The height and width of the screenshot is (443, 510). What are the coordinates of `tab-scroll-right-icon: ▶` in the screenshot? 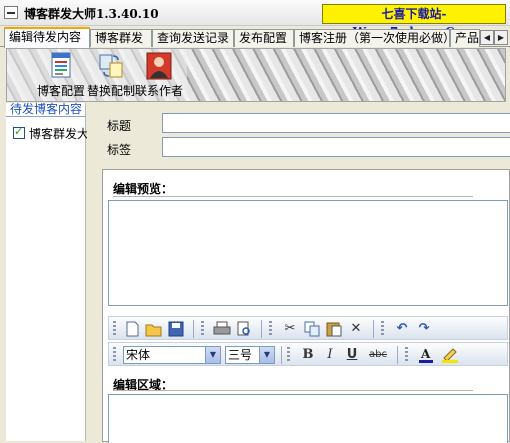 It's located at (501, 37).